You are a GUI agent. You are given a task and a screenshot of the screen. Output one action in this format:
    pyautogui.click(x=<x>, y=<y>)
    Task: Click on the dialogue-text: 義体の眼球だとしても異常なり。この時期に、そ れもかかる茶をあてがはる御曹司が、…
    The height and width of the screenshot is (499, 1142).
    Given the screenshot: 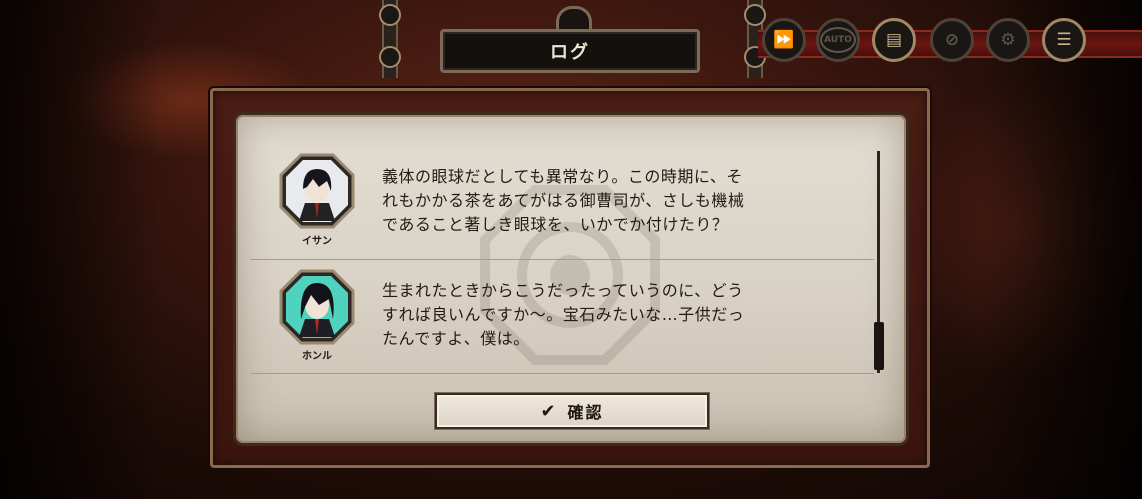 What is the action you would take?
    pyautogui.click(x=563, y=200)
    